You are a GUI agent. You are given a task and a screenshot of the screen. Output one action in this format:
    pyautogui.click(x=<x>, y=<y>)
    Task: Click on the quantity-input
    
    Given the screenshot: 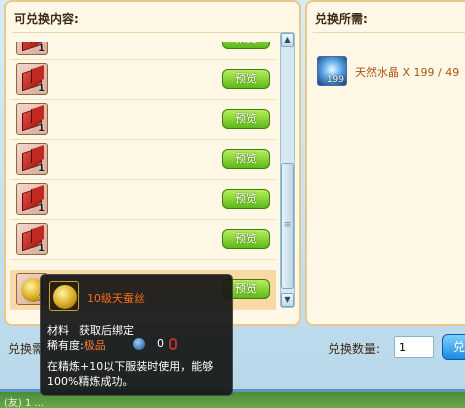 What is the action you would take?
    pyautogui.click(x=414, y=347)
    